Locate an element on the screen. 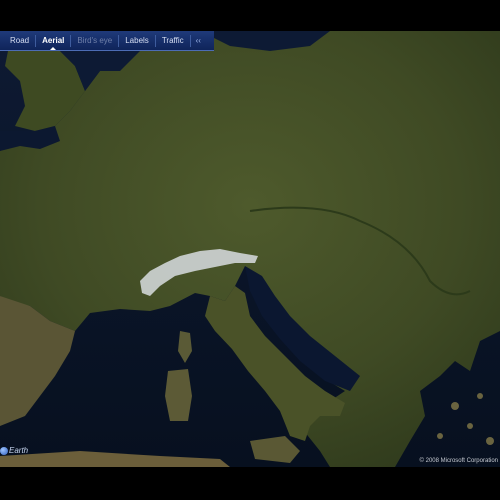 This screenshot has width=500, height=500. labels-toggle-button: Labels is located at coordinates (137, 41).